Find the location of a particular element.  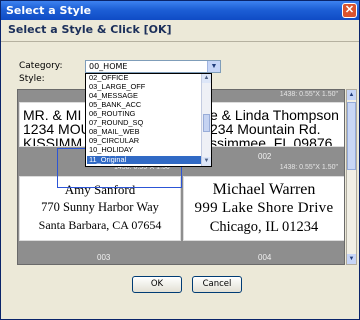

category-label: Category: is located at coordinates (41, 66).